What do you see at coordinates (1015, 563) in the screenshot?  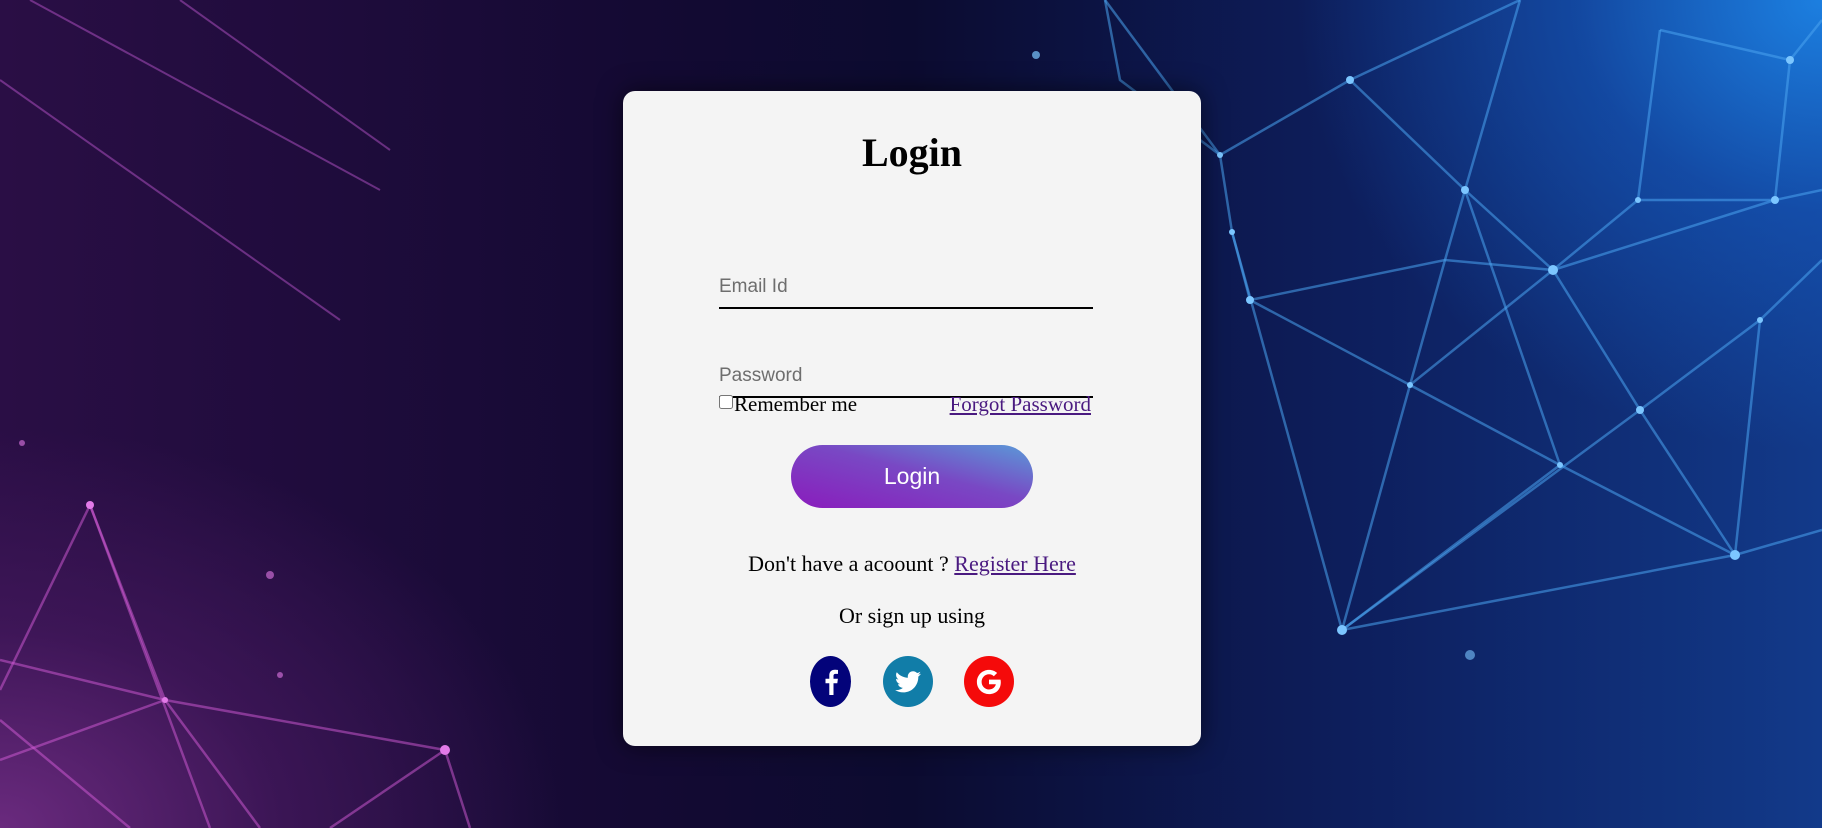 I see `register-link: Register Here` at bounding box center [1015, 563].